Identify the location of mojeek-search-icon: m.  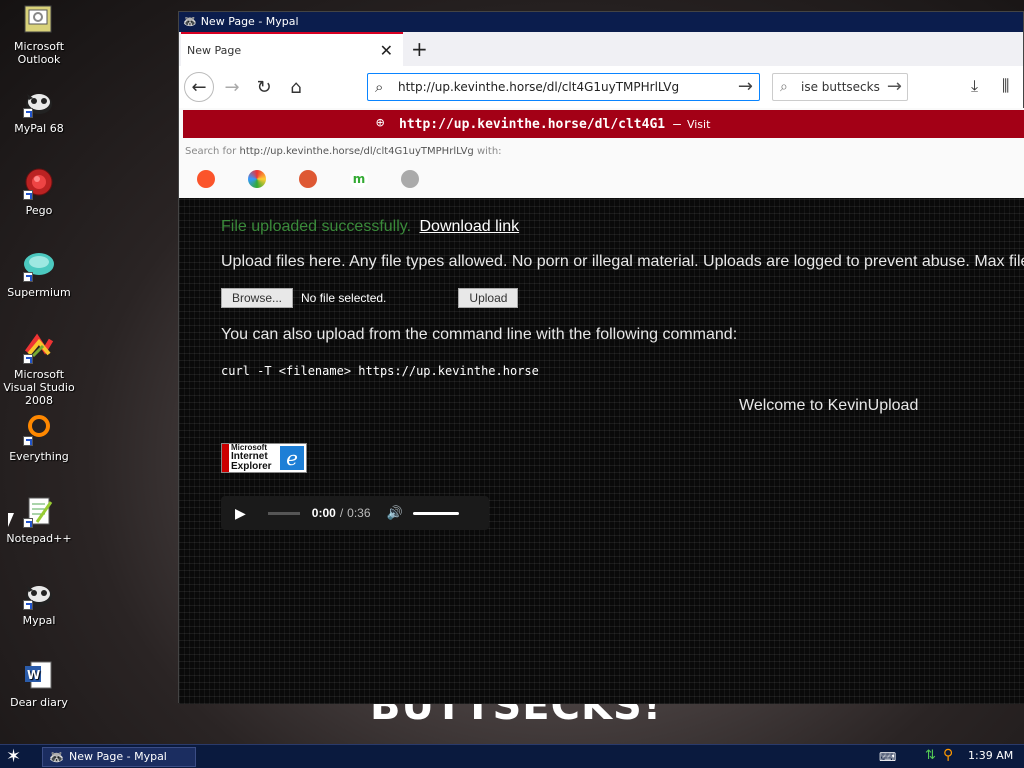
(359, 179).